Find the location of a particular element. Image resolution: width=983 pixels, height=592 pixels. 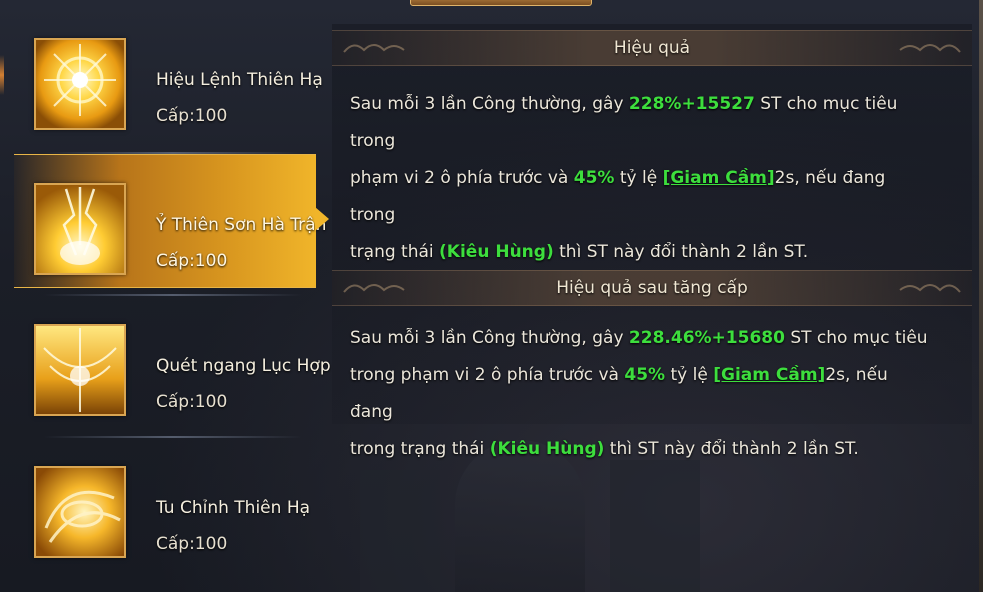

skill-item-1: Hiệu Lệnh Thiên Hạ Cấp:100 is located at coordinates (168, 76).